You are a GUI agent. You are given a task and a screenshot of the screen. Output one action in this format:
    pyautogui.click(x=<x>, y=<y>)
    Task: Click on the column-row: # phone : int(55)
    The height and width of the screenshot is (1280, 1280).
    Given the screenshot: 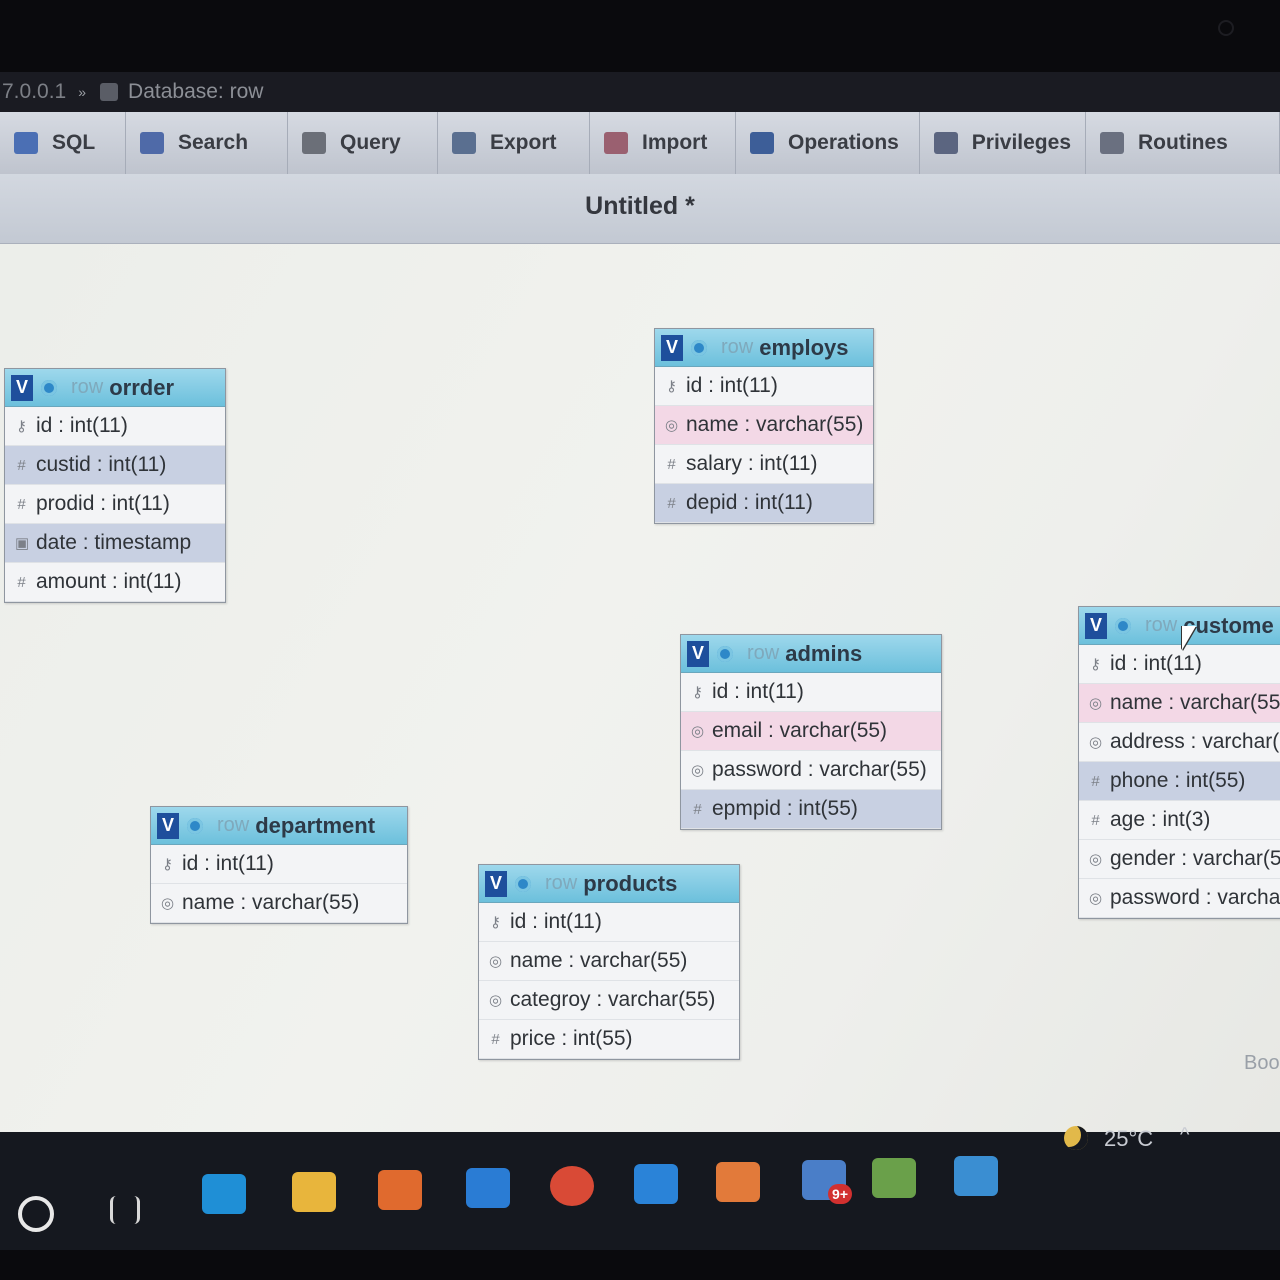 What is the action you would take?
    pyautogui.click(x=1179, y=781)
    